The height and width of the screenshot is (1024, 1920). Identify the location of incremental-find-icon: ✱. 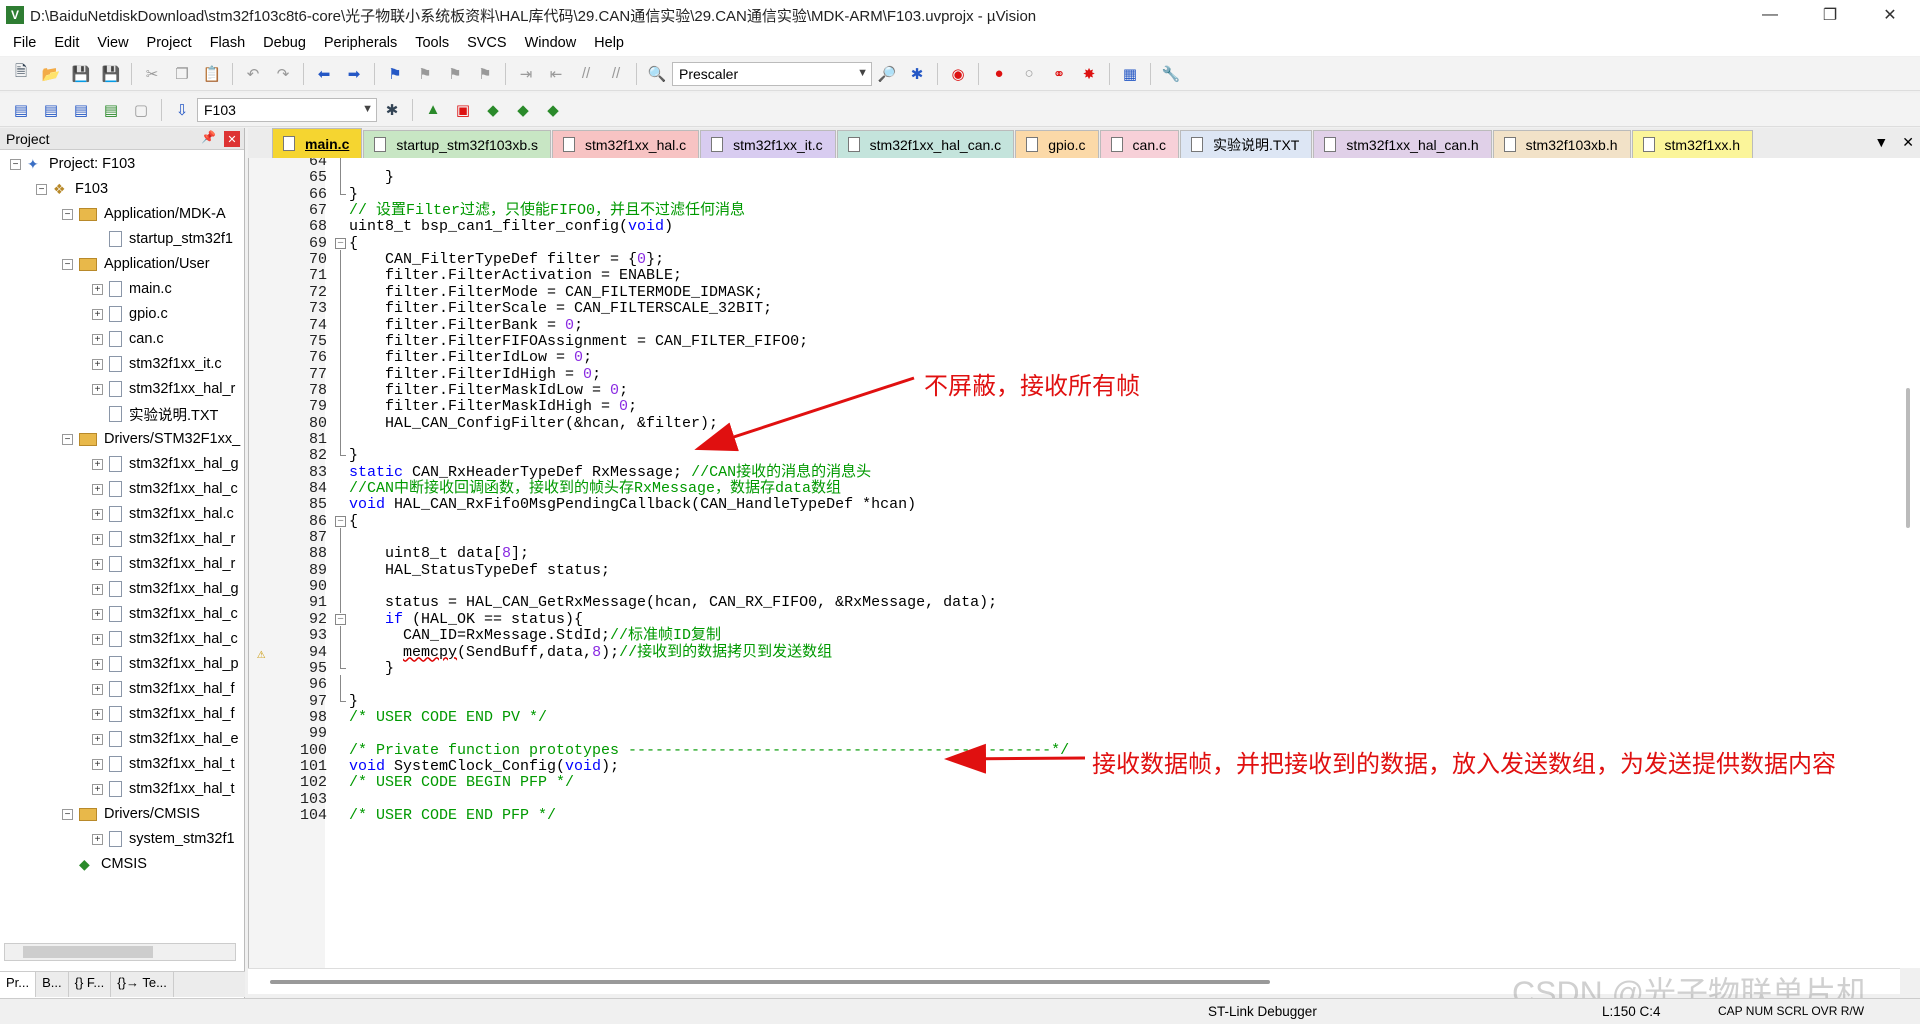
(917, 74).